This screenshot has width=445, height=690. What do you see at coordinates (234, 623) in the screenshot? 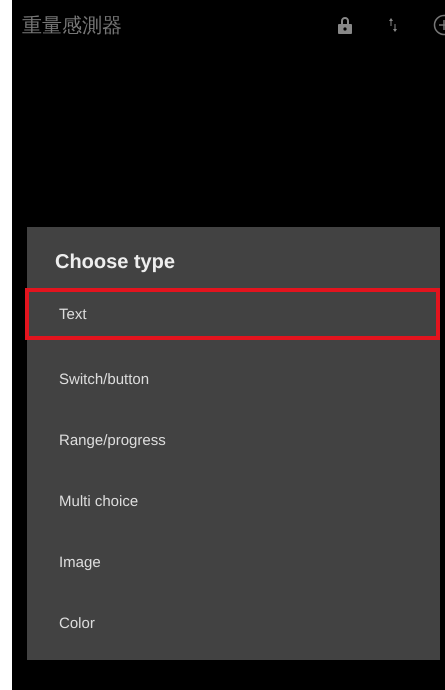
I see `type-option: Color` at bounding box center [234, 623].